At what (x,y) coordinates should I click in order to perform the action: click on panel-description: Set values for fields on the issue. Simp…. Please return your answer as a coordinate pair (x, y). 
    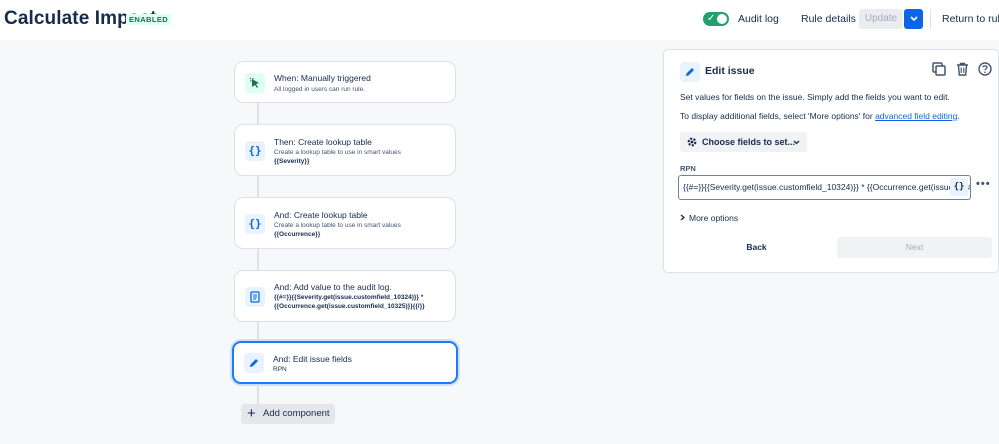
    Looking at the image, I should click on (815, 97).